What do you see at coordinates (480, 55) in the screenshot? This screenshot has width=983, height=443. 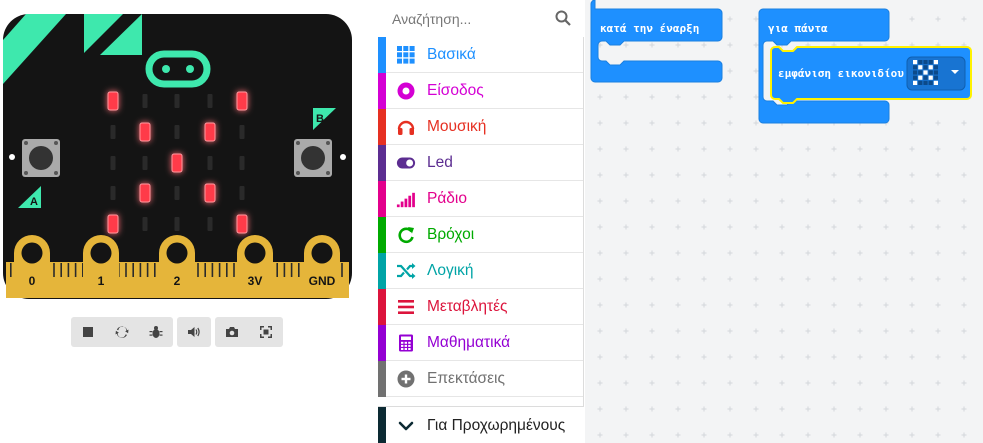 I see `category-item: Βασικά` at bounding box center [480, 55].